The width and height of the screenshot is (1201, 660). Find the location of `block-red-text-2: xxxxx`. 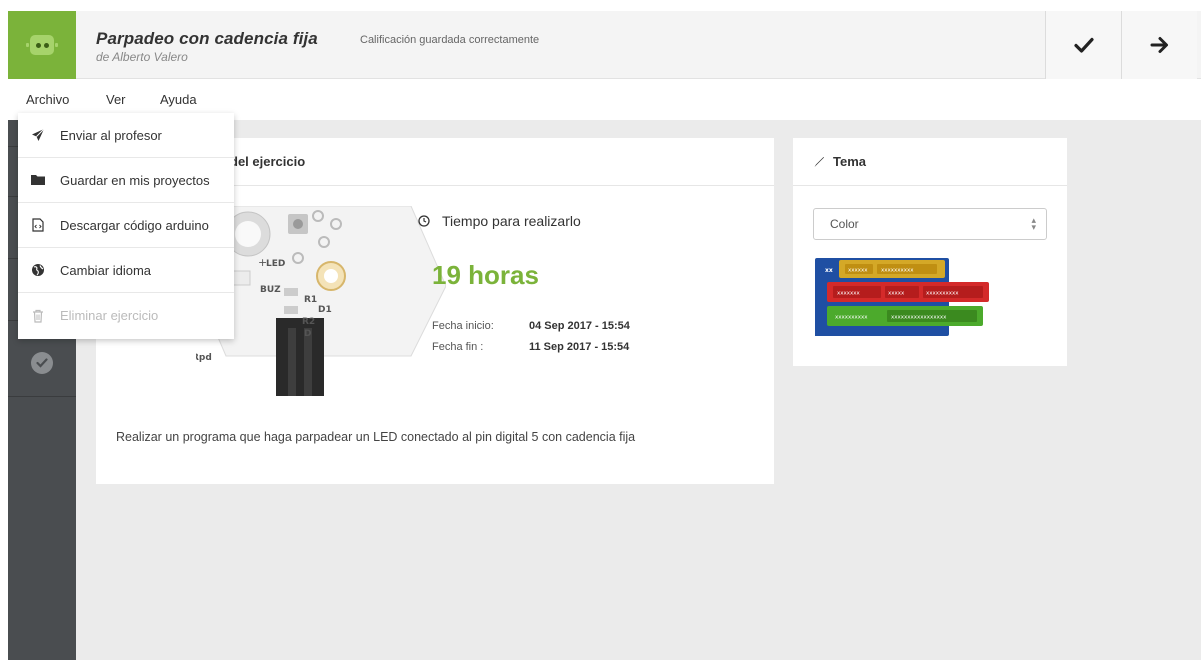

block-red-text-2: xxxxx is located at coordinates (896, 294).